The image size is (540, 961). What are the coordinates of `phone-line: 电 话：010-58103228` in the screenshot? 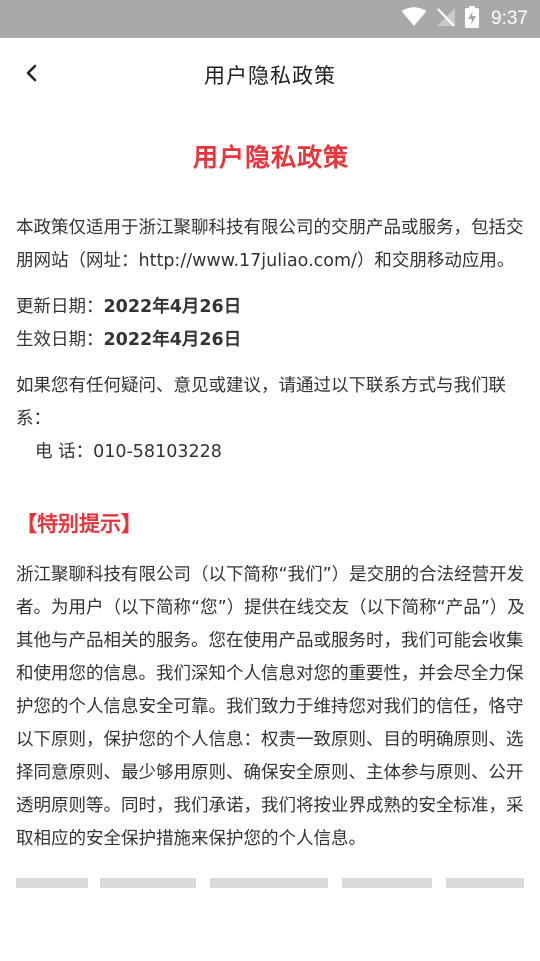 It's located at (271, 452).